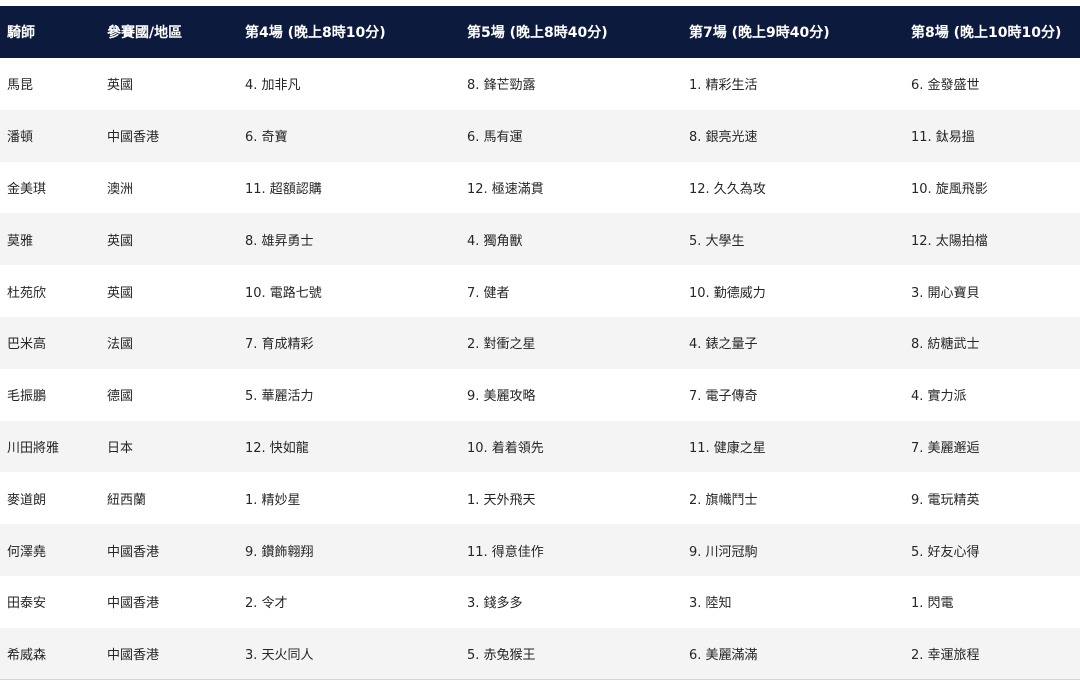 This screenshot has height=684, width=1080. I want to click on cell-race-5: 12. 極速滿貫, so click(505, 189).